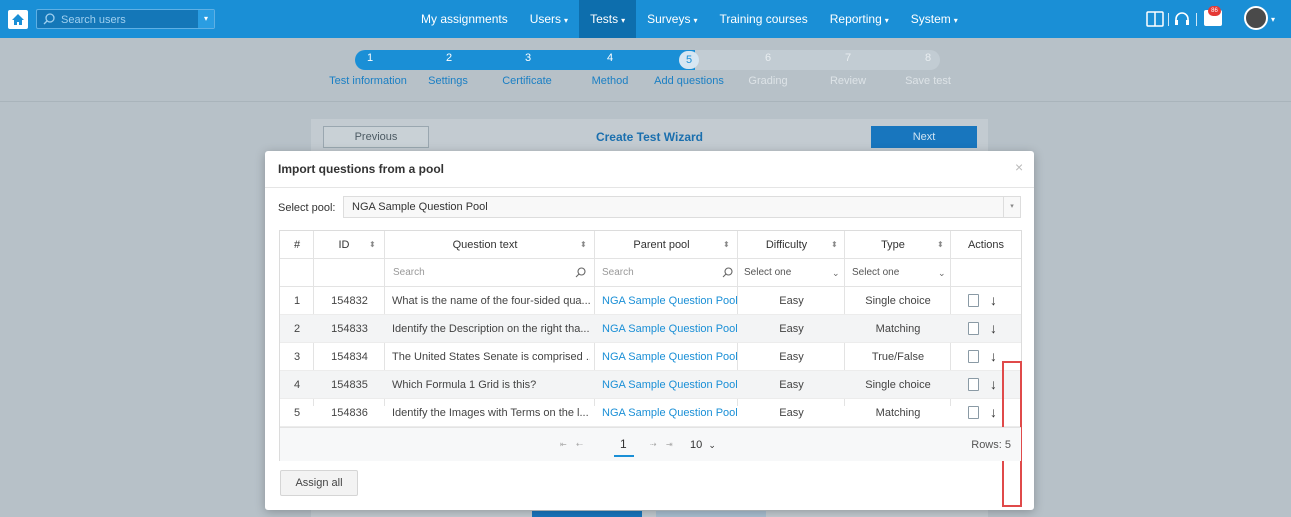 The image size is (1291, 517). Describe the element at coordinates (610, 58) in the screenshot. I see `step-4-number: 4` at that location.